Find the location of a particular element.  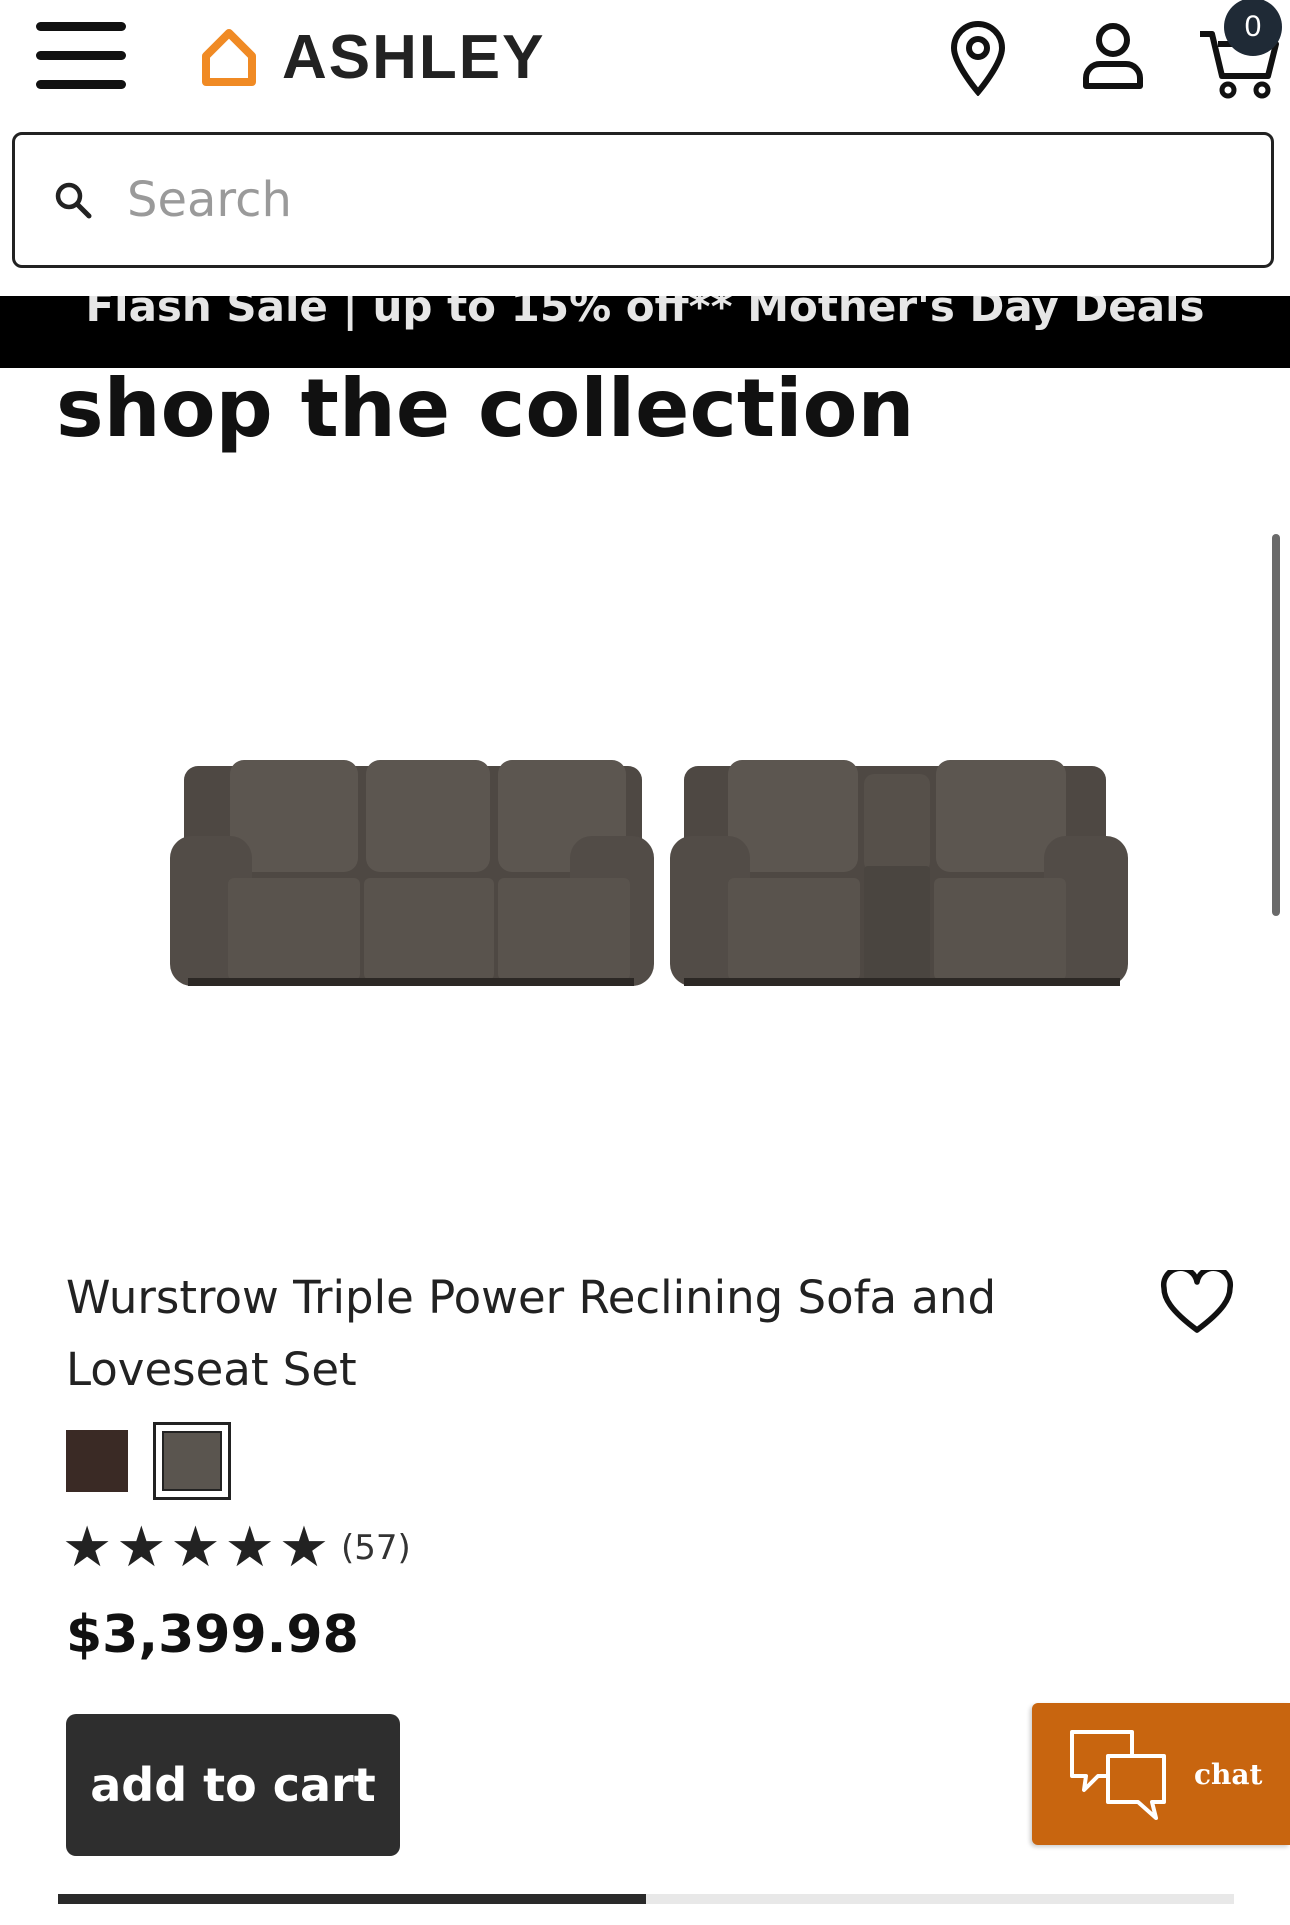

brand-logo: ASHLEY is located at coordinates (371, 57).